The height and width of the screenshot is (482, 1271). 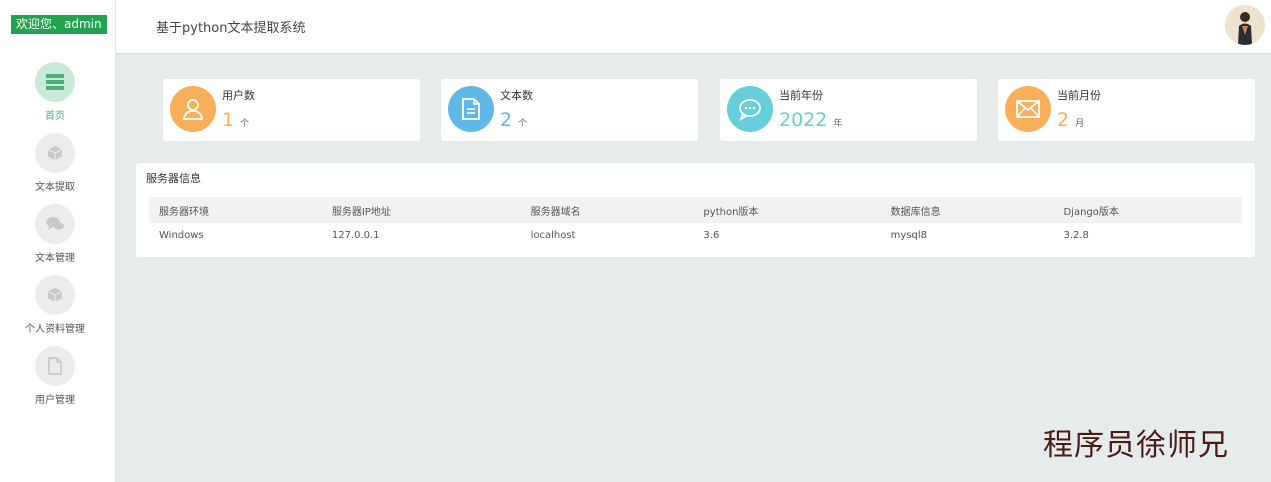 I want to click on sidebar-item-users: 用户管理, so click(x=55, y=376).